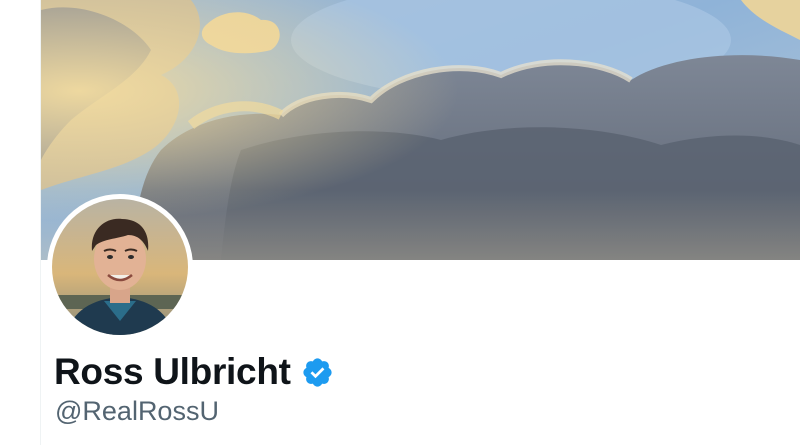  I want to click on username-handle: @RealRossU, so click(137, 411).